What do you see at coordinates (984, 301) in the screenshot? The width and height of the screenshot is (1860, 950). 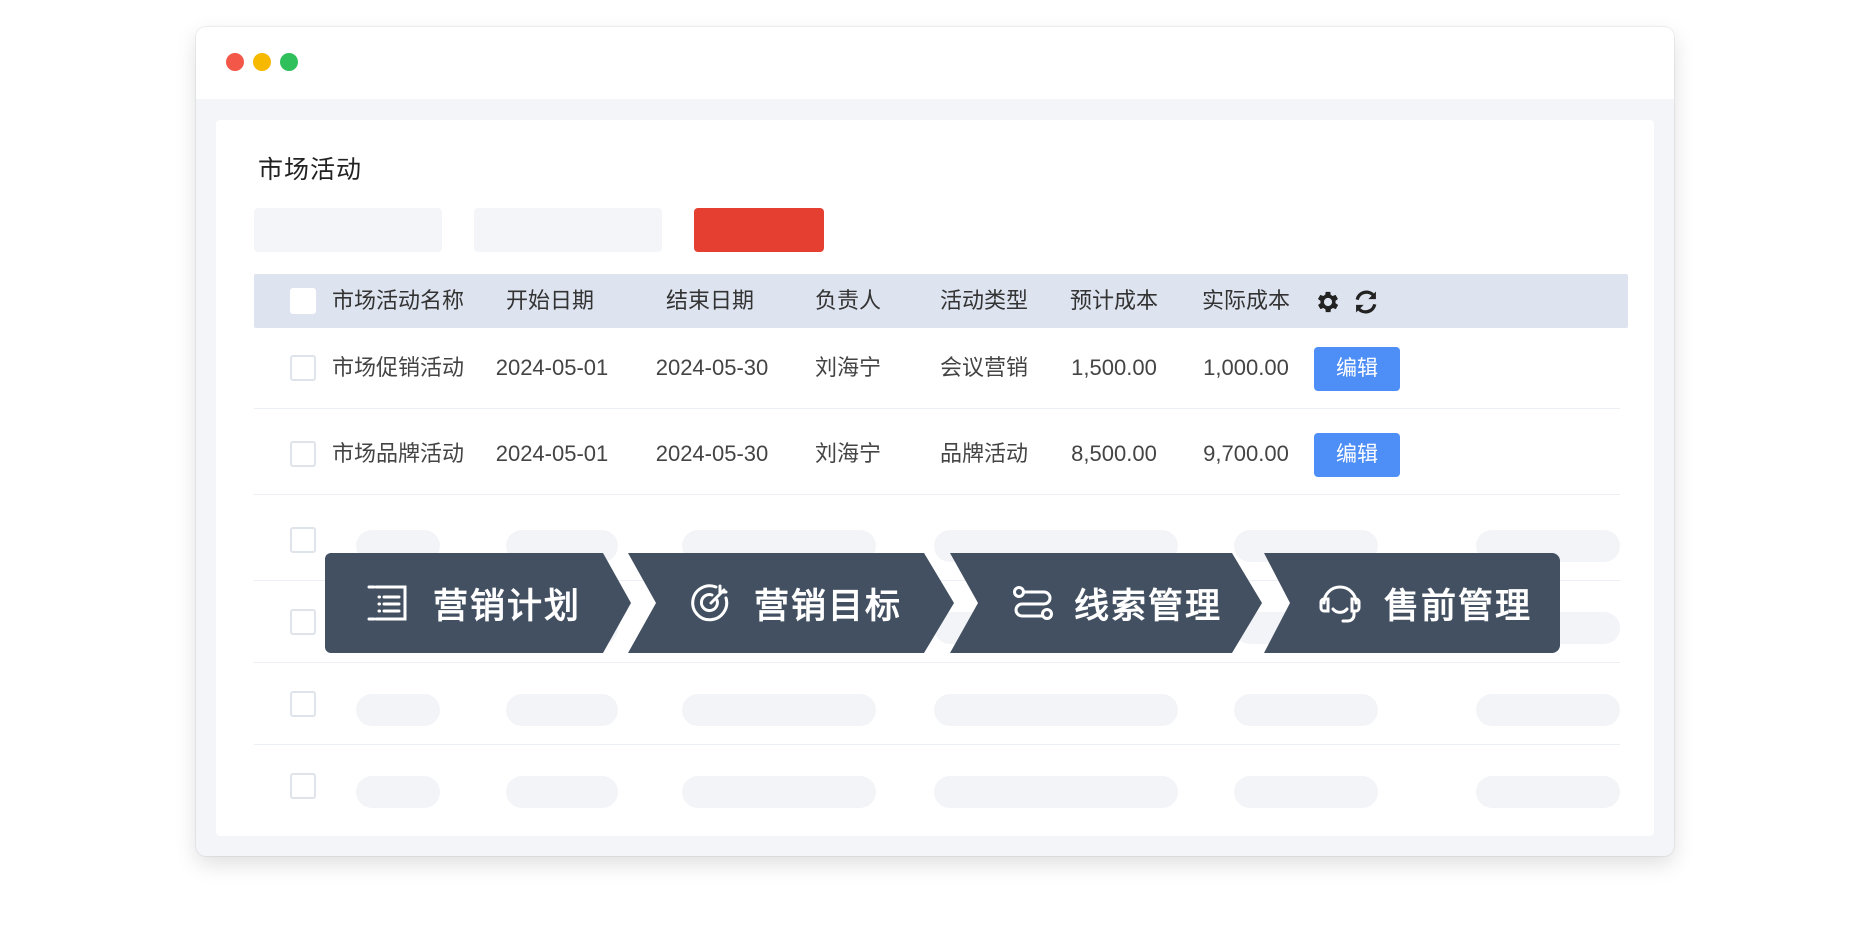 I see `column-header-type: 活动类型` at bounding box center [984, 301].